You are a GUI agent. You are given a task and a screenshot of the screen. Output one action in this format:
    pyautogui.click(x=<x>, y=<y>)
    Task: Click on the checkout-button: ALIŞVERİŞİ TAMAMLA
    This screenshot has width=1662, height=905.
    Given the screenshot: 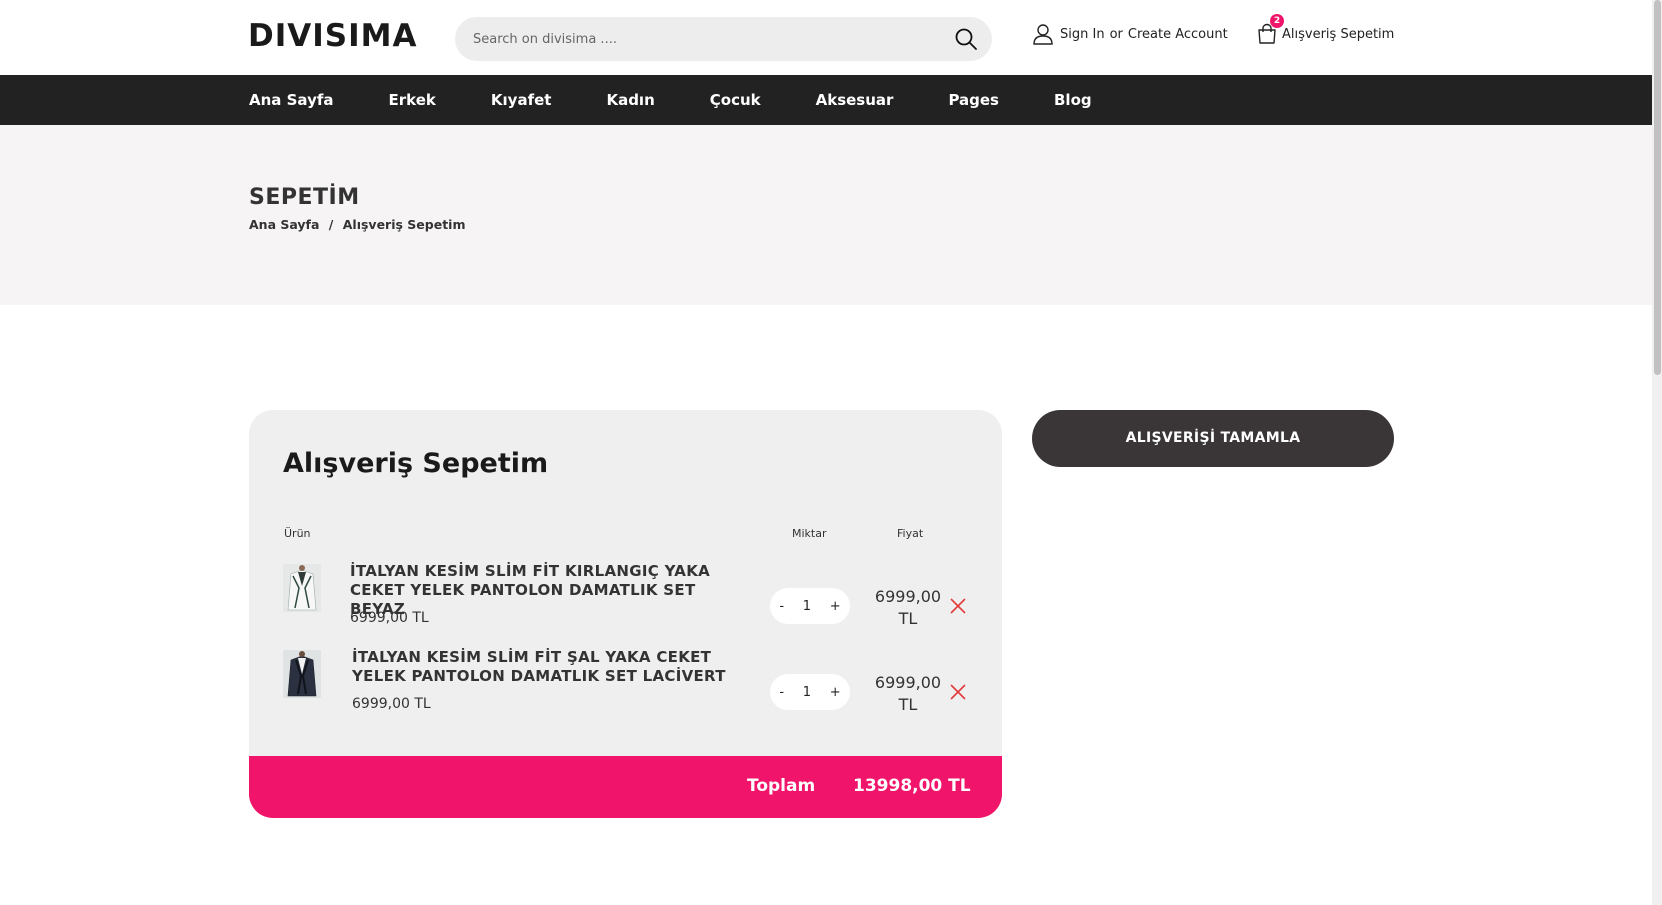 What is the action you would take?
    pyautogui.click(x=1213, y=438)
    